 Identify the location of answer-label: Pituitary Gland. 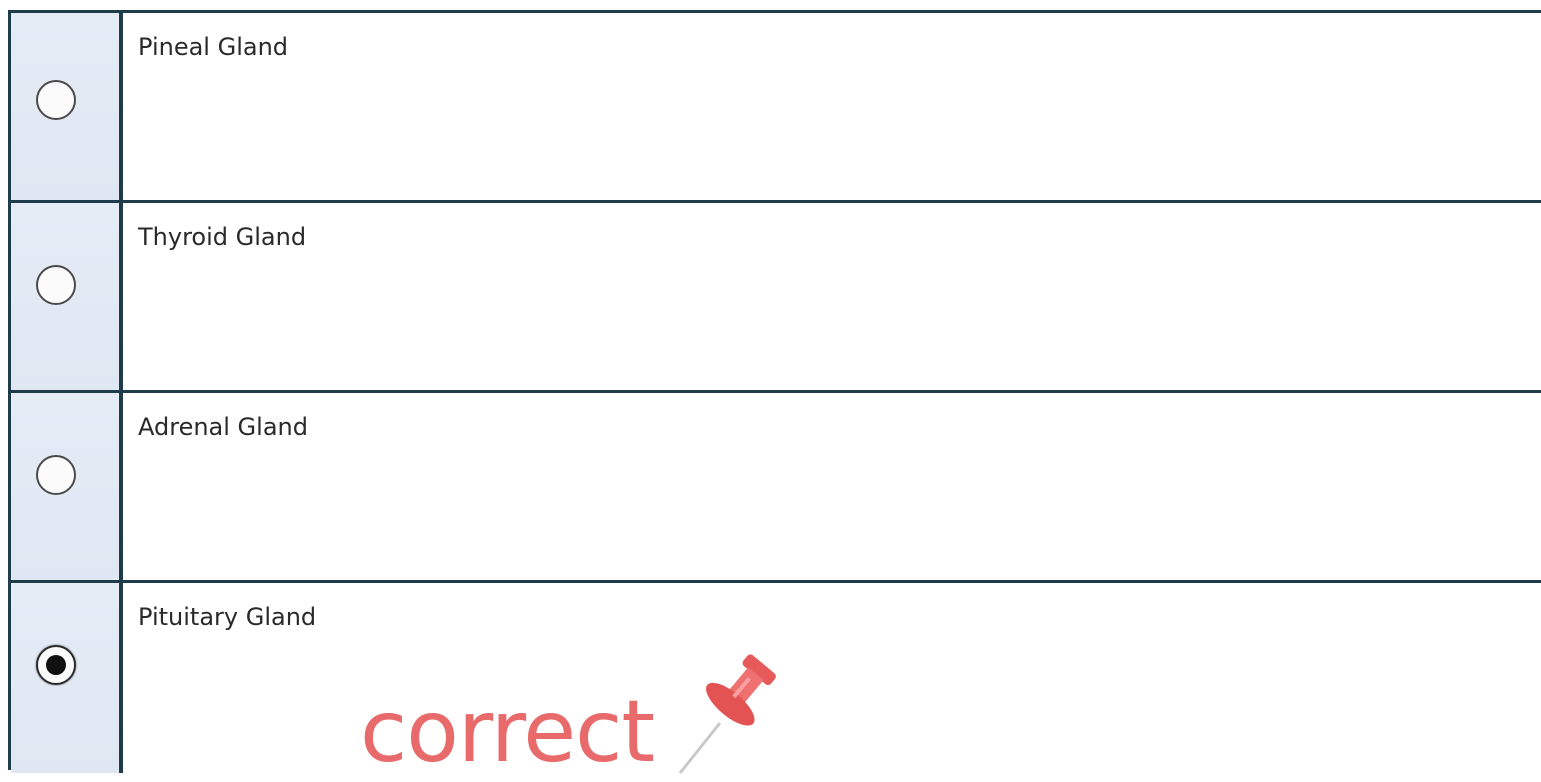
(227, 617).